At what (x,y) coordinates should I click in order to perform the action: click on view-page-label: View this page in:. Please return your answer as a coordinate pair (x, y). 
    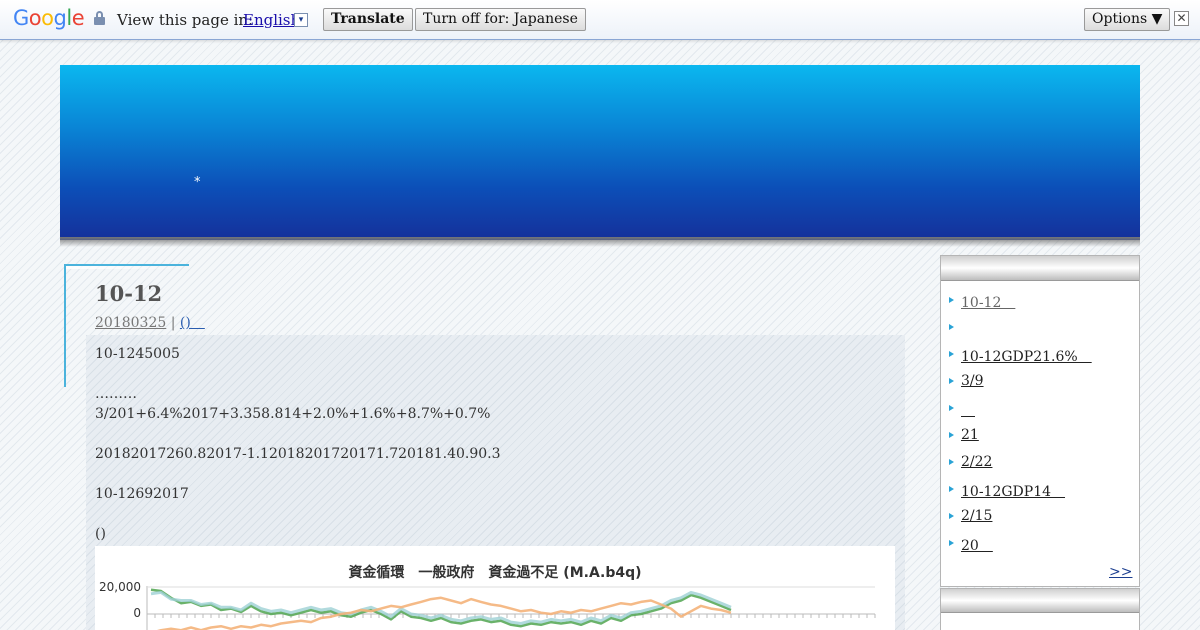
    Looking at the image, I should click on (185, 20).